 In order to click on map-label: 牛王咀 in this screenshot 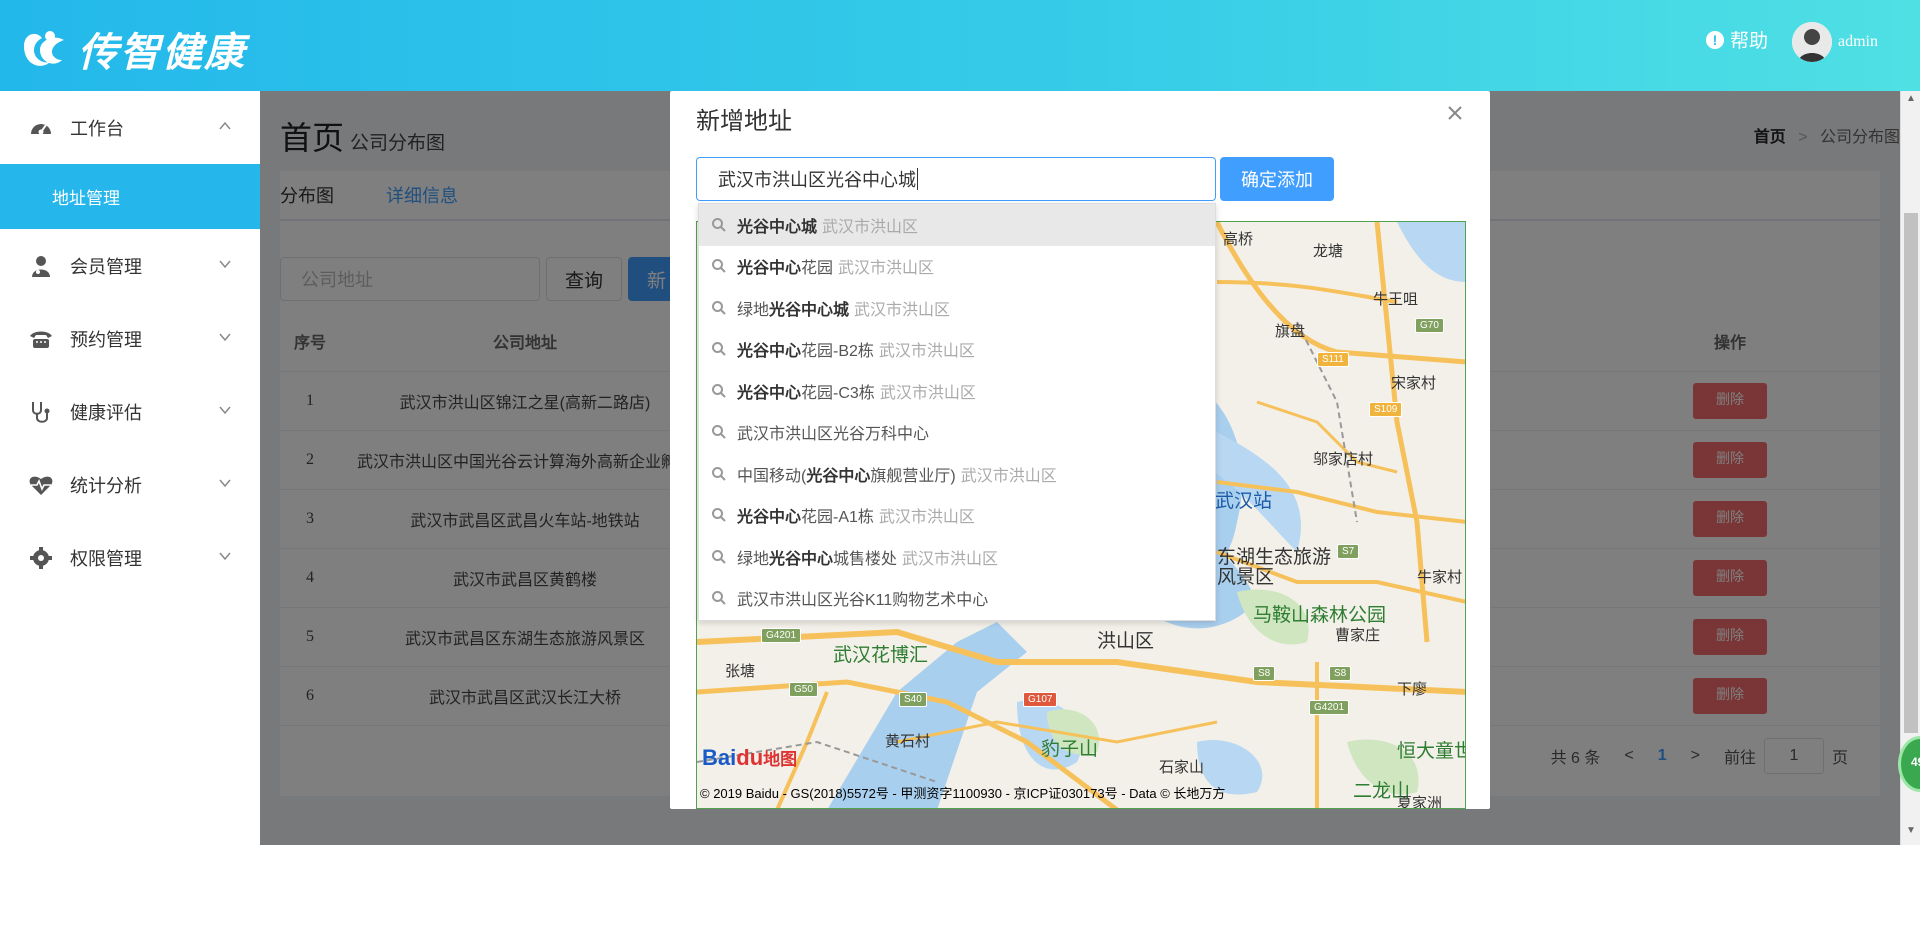, I will do `click(1396, 299)`.